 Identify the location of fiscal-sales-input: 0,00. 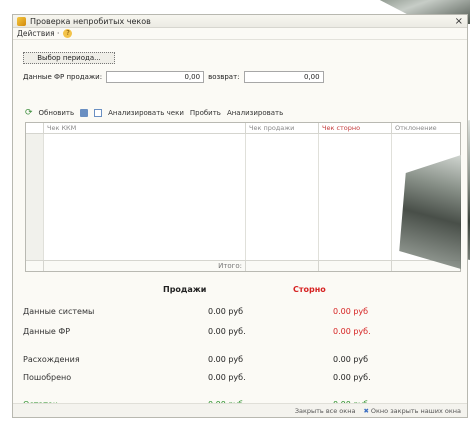
(155, 77).